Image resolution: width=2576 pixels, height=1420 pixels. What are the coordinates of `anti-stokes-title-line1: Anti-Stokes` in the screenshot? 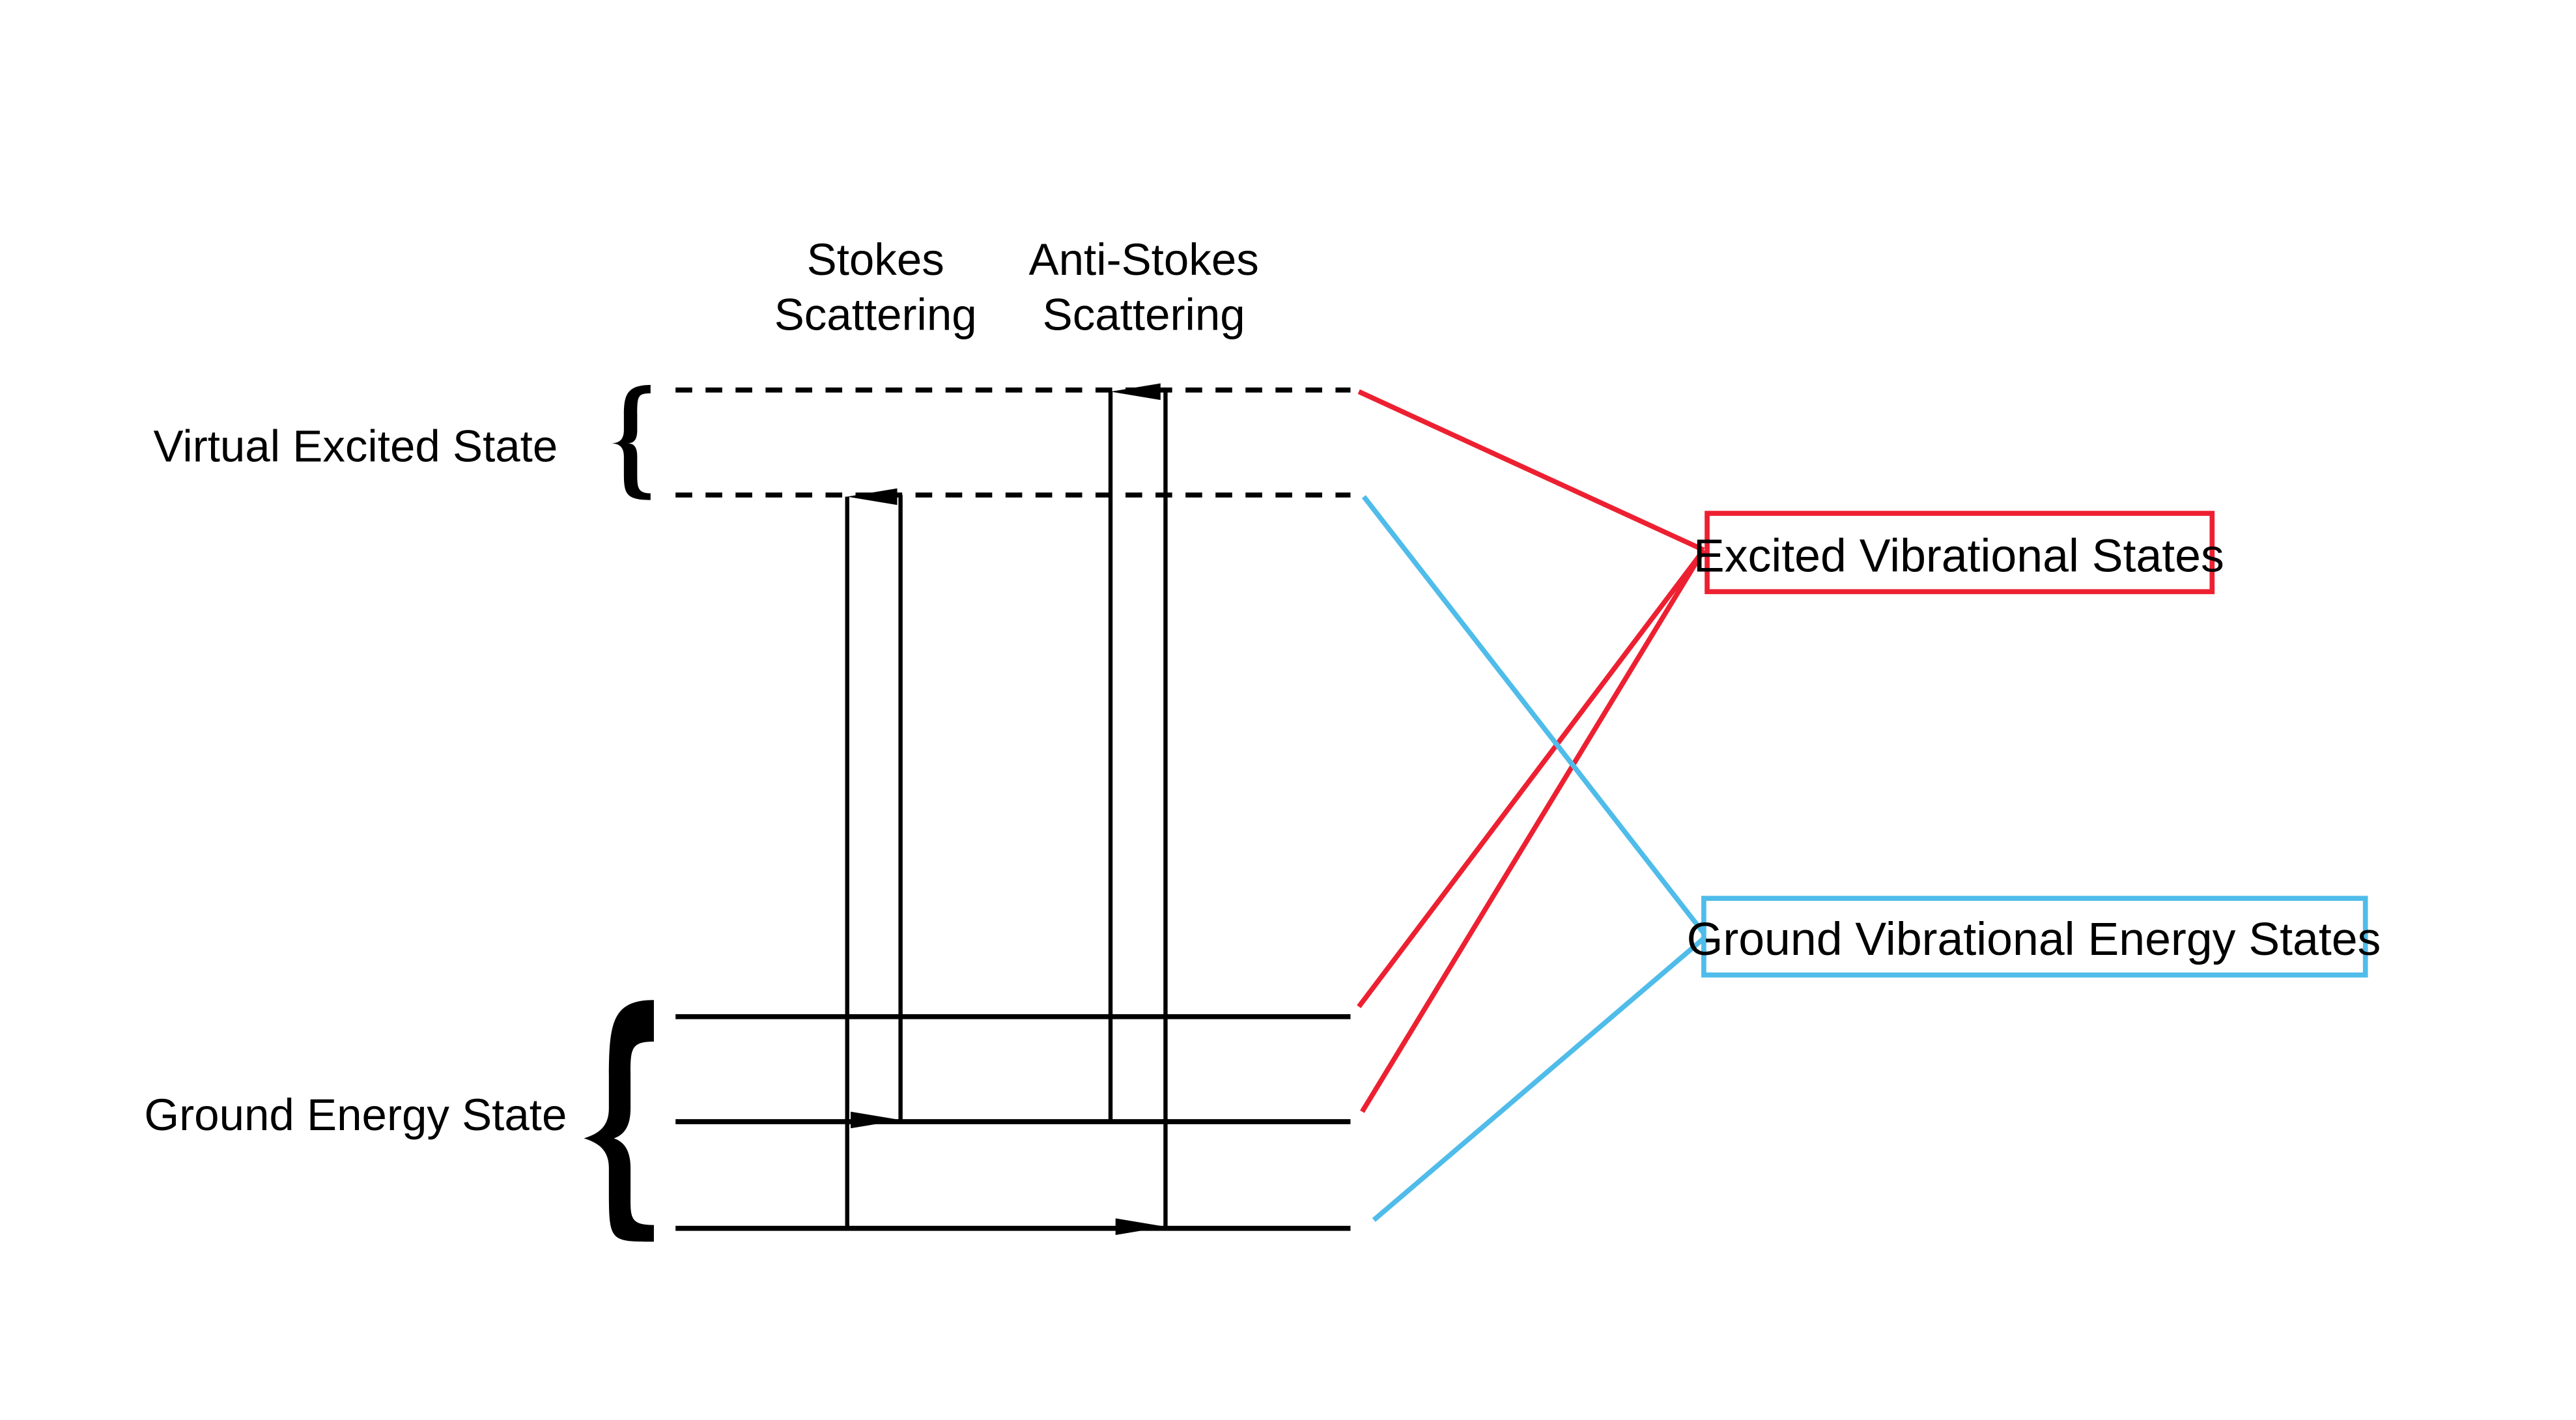 It's located at (1144, 259).